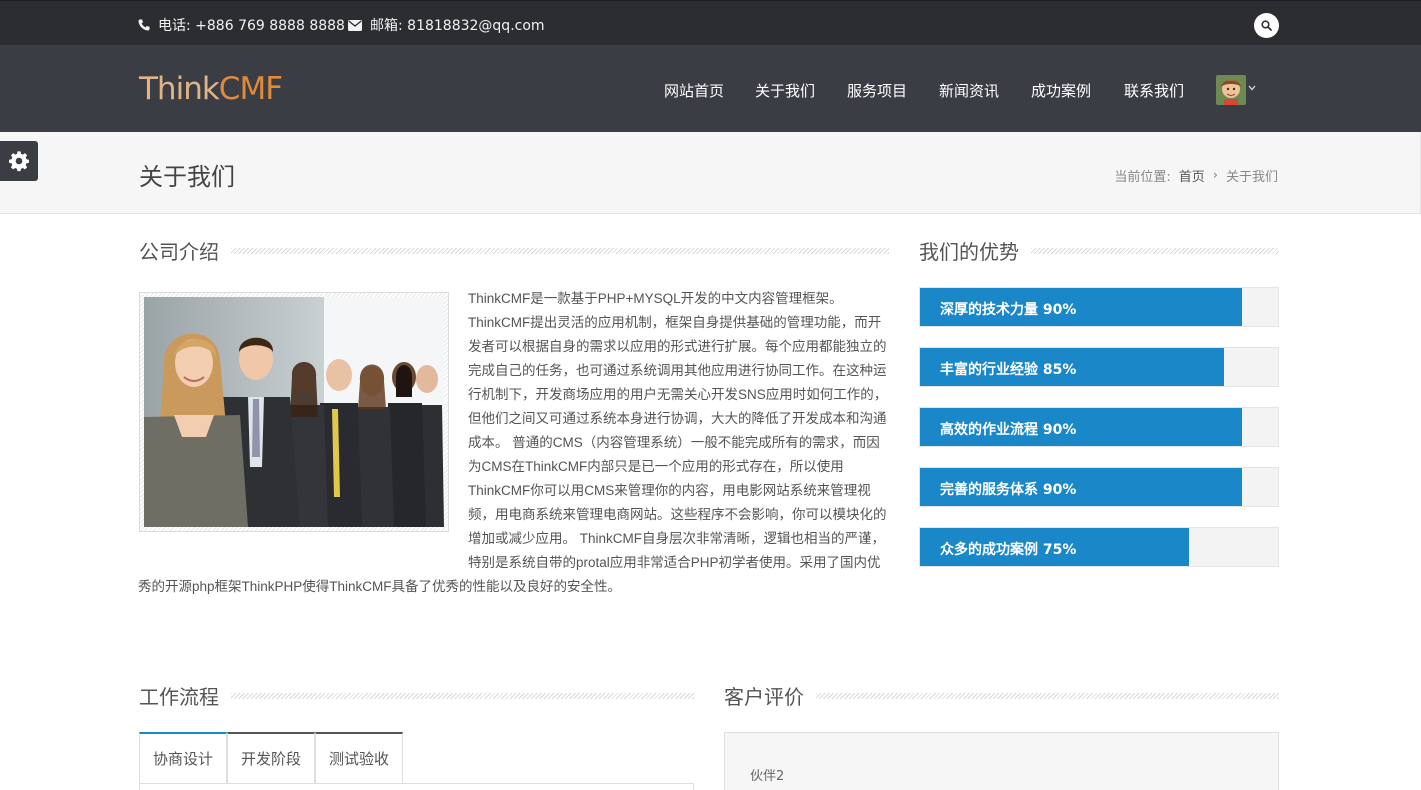 The image size is (1421, 790). Describe the element at coordinates (1231, 90) in the screenshot. I see `user-avatar` at that location.